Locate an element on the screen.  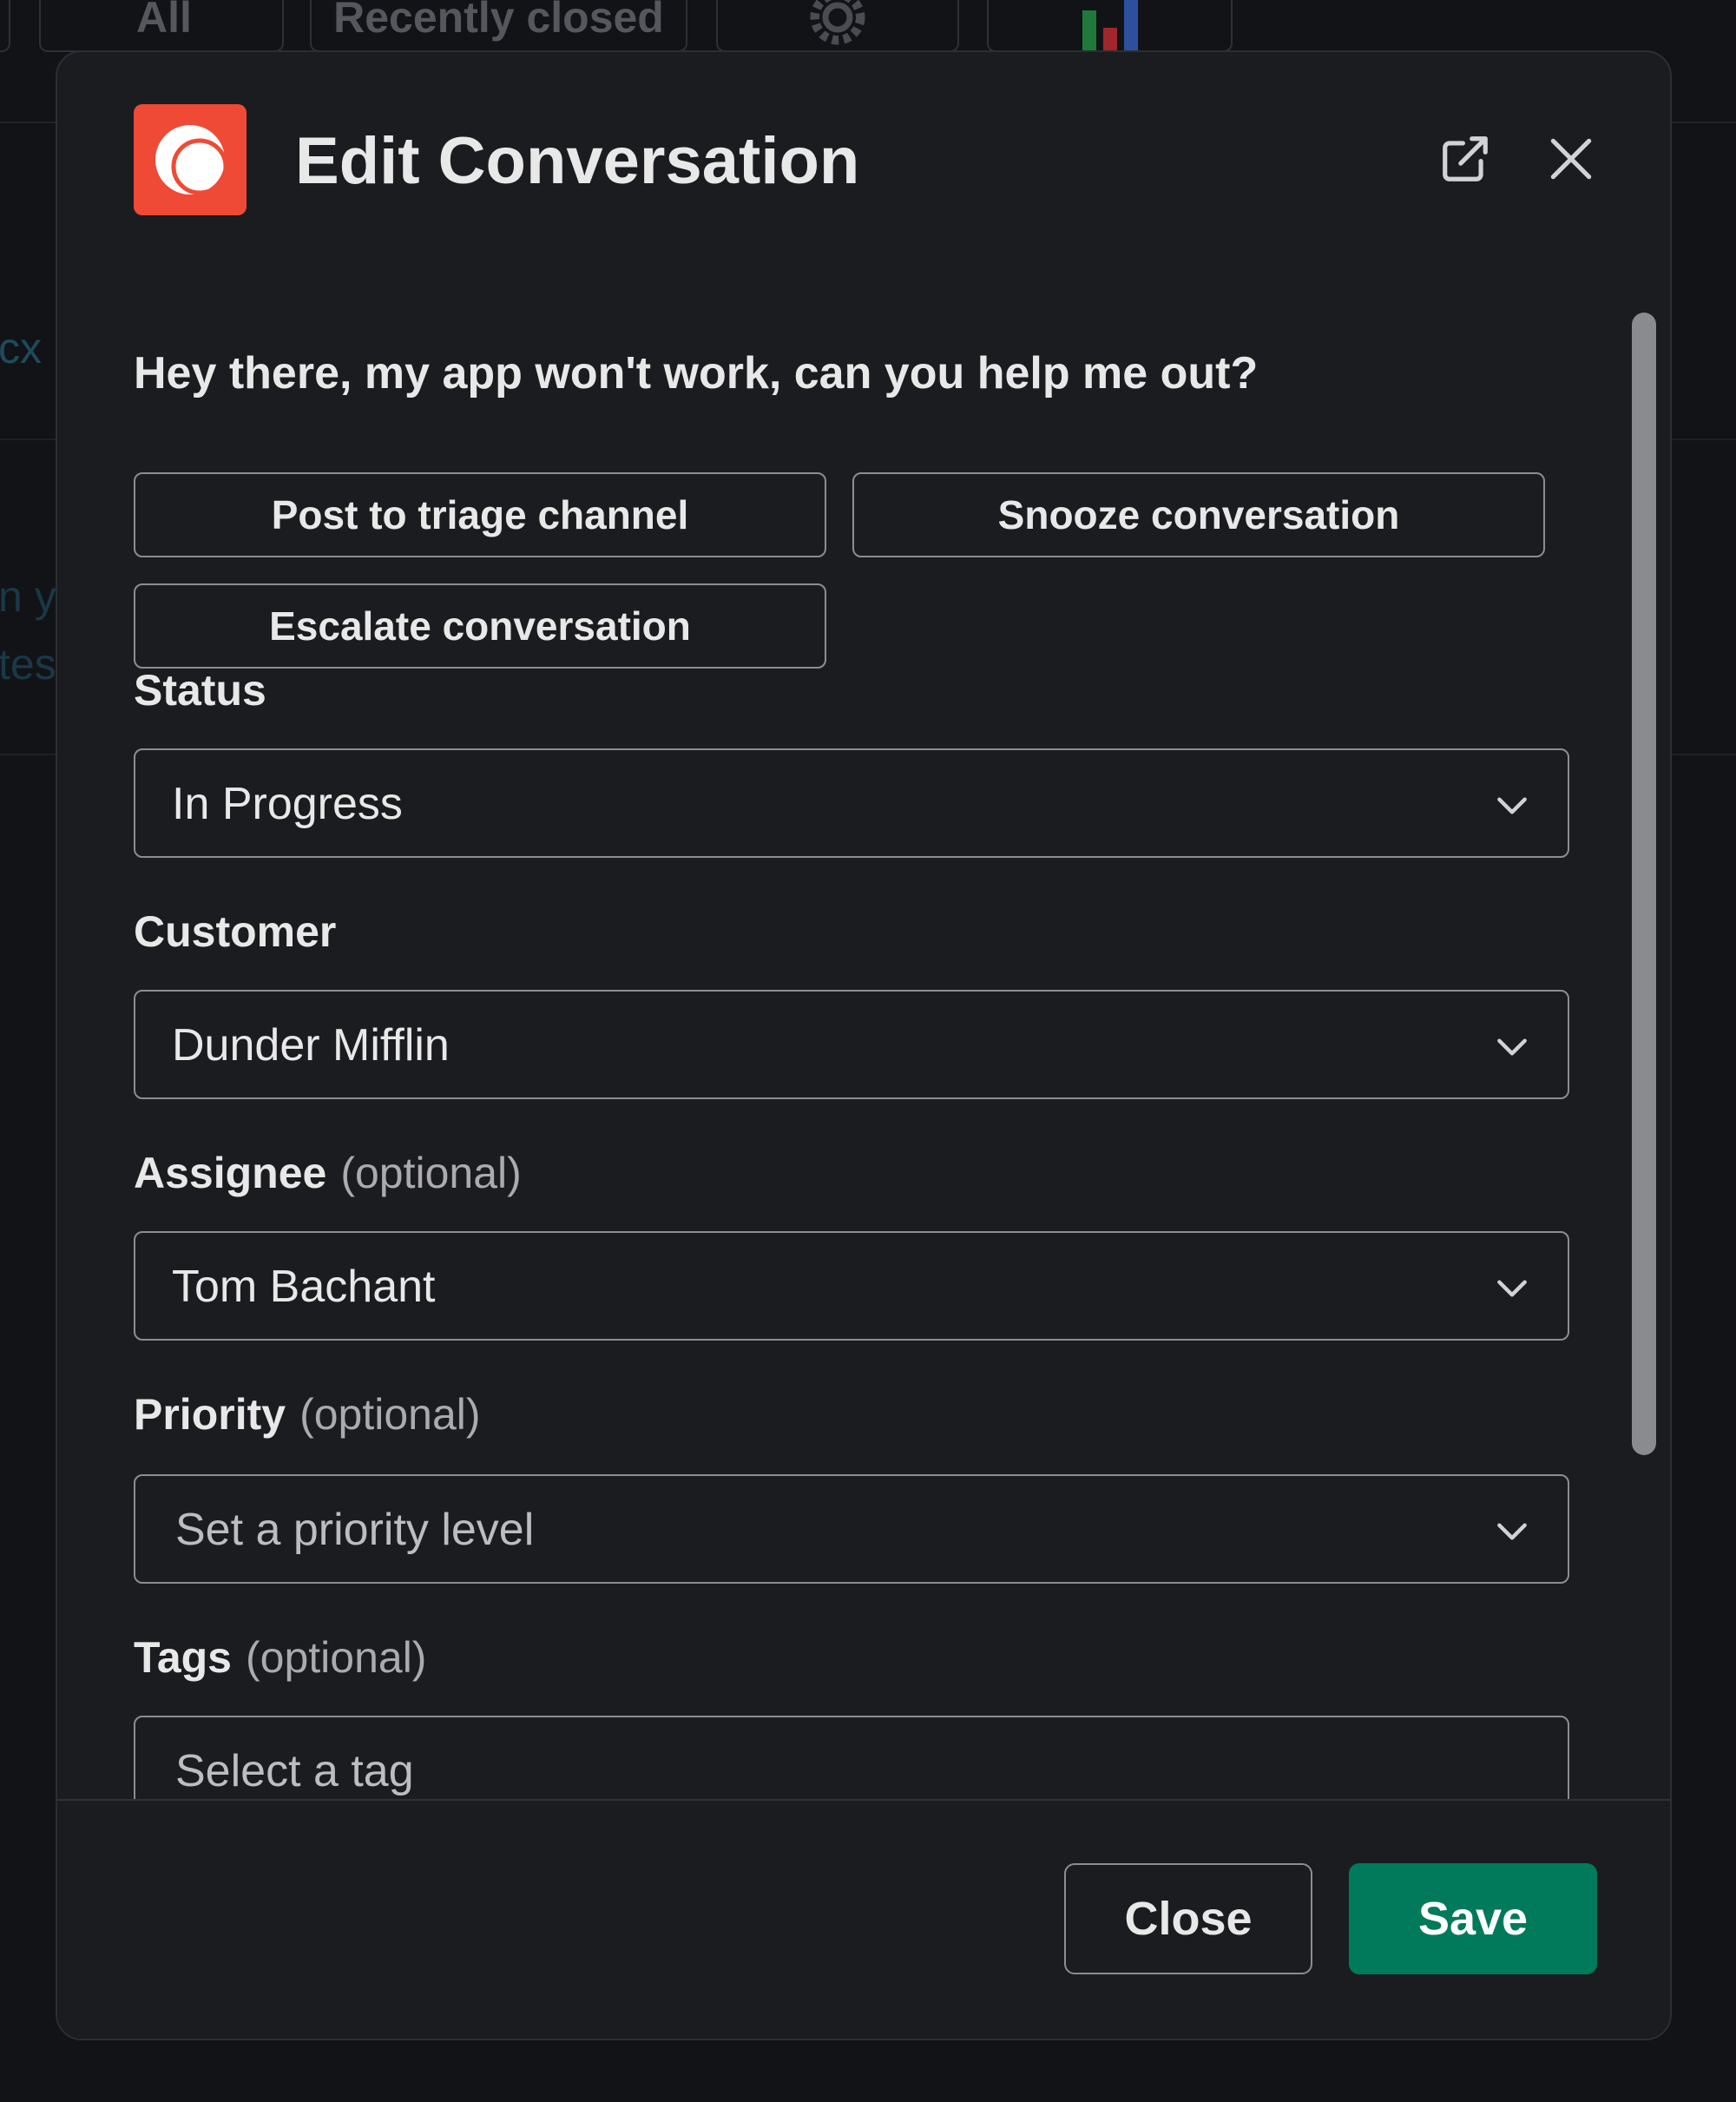
assignee-label: Assignee (optional) is located at coordinates (328, 1173).